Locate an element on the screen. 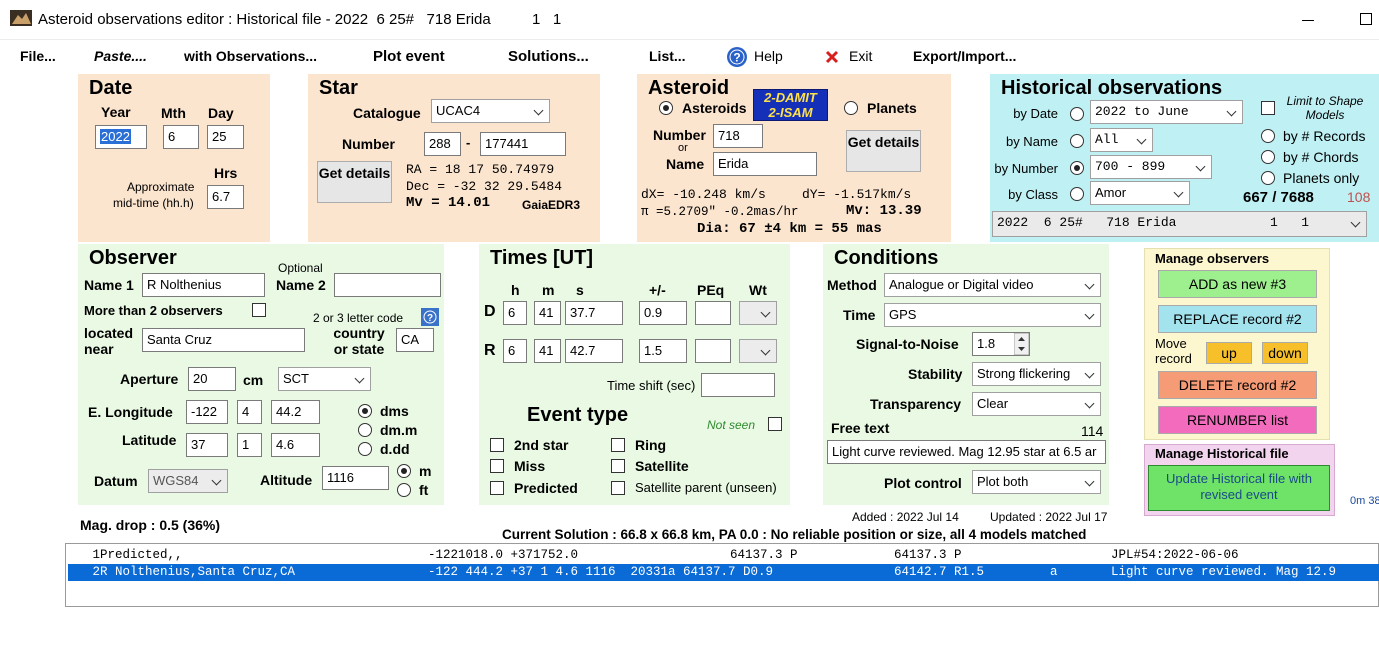 This screenshot has width=1379, height=666. move-up-button: up is located at coordinates (1229, 353).